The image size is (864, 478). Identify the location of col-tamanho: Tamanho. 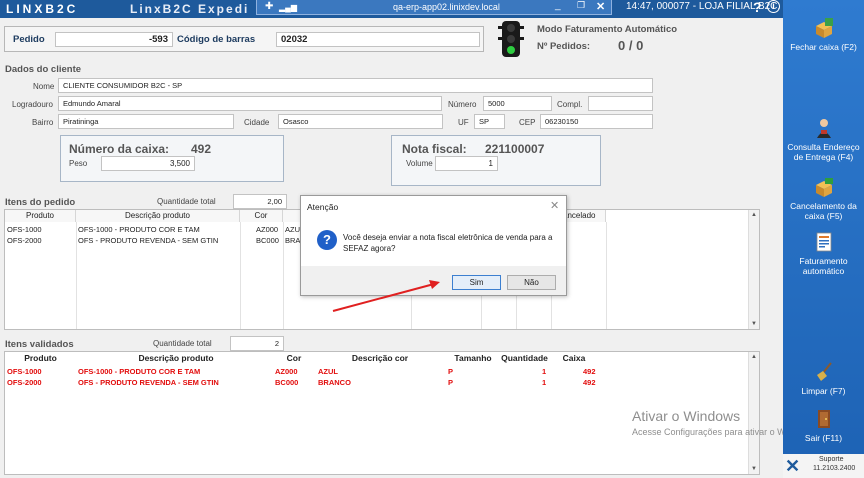
(473, 358).